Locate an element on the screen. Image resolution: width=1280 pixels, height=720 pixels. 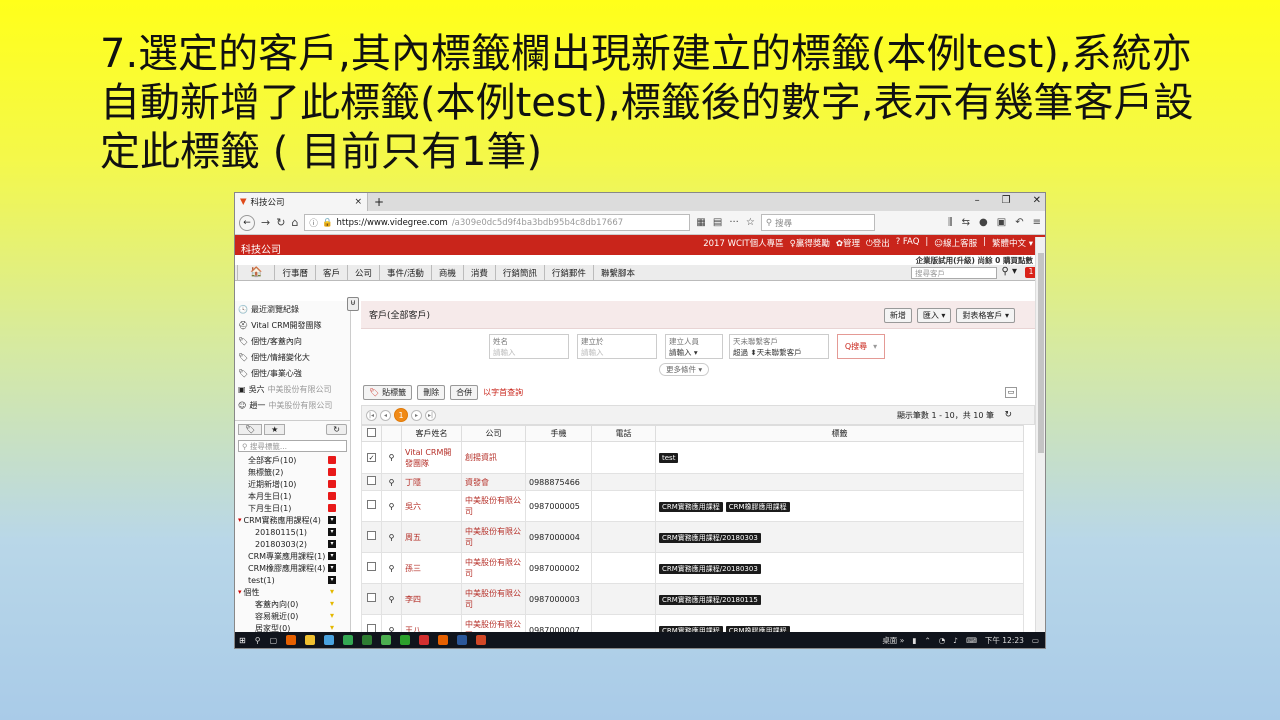
app-brand: 科技公司 is located at coordinates (261, 248).